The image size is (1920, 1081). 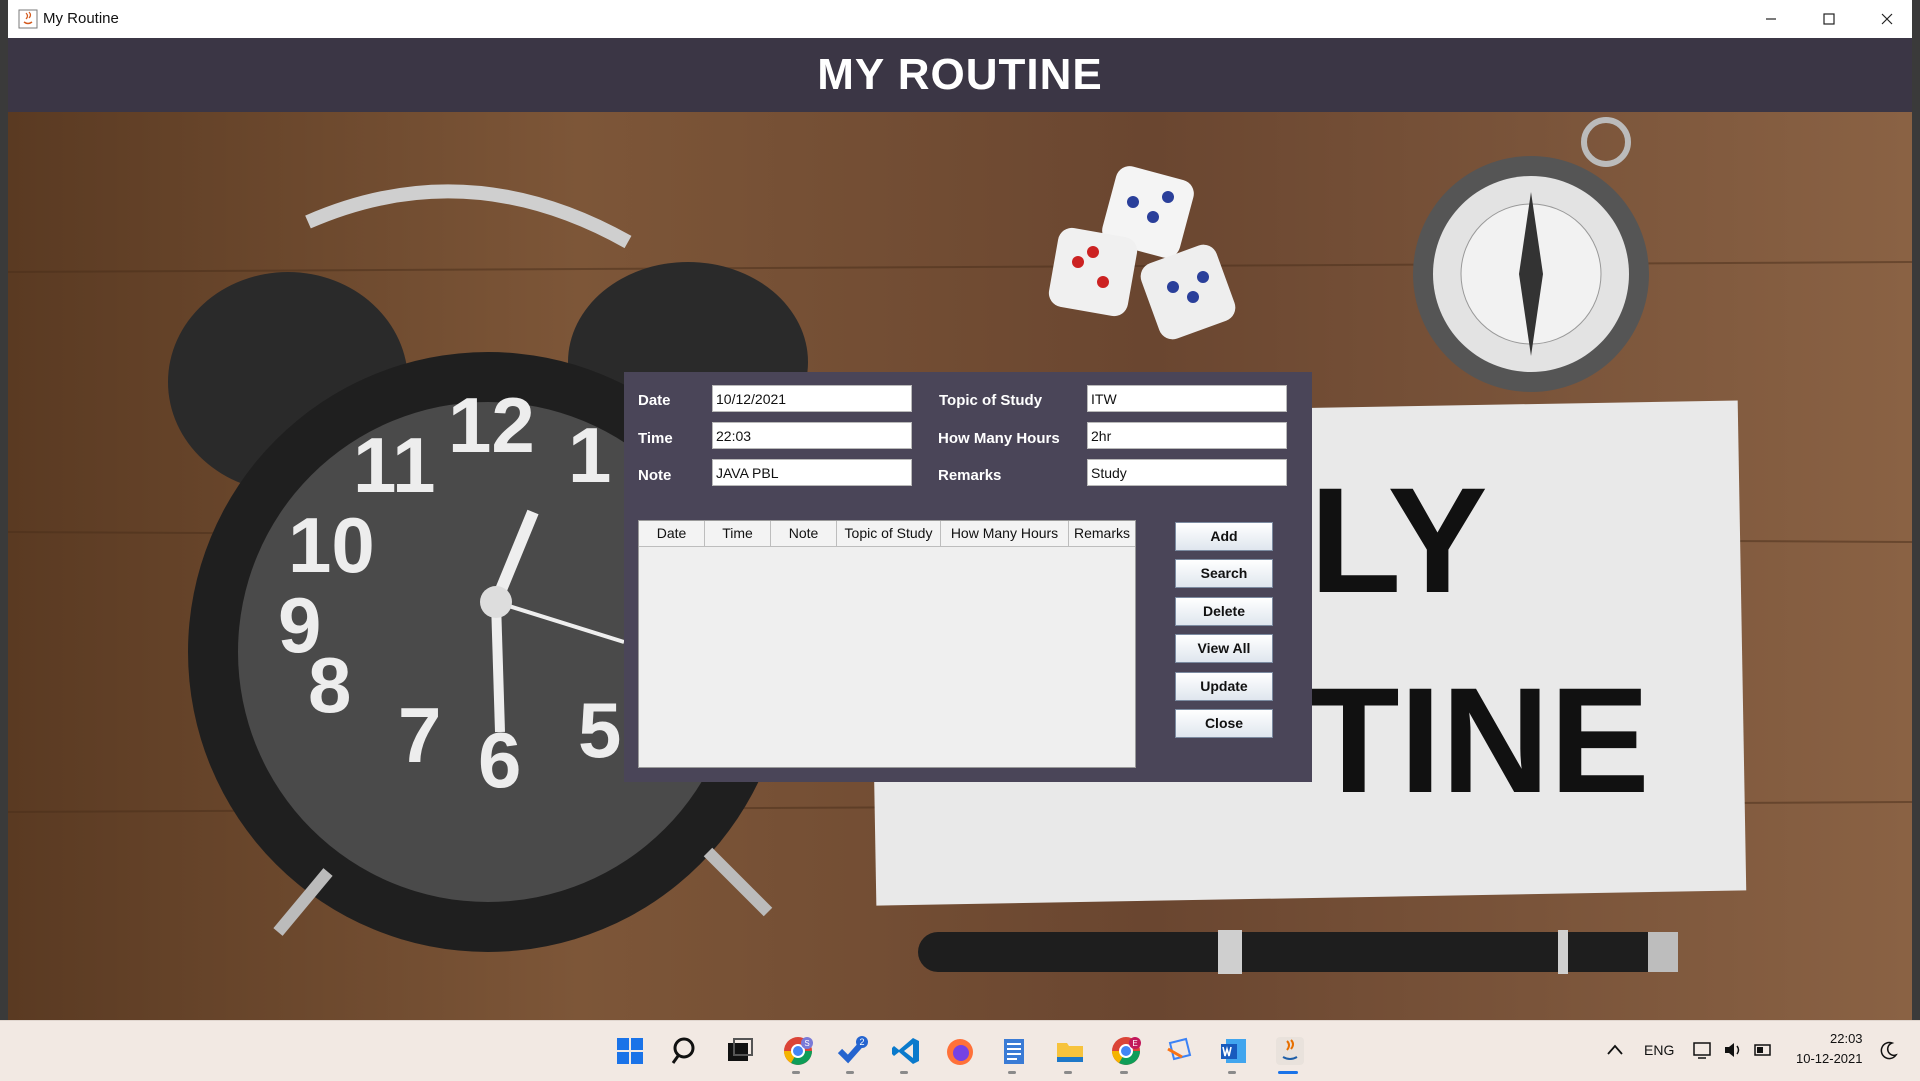 What do you see at coordinates (1224, 723) in the screenshot?
I see `close-form-button: Close` at bounding box center [1224, 723].